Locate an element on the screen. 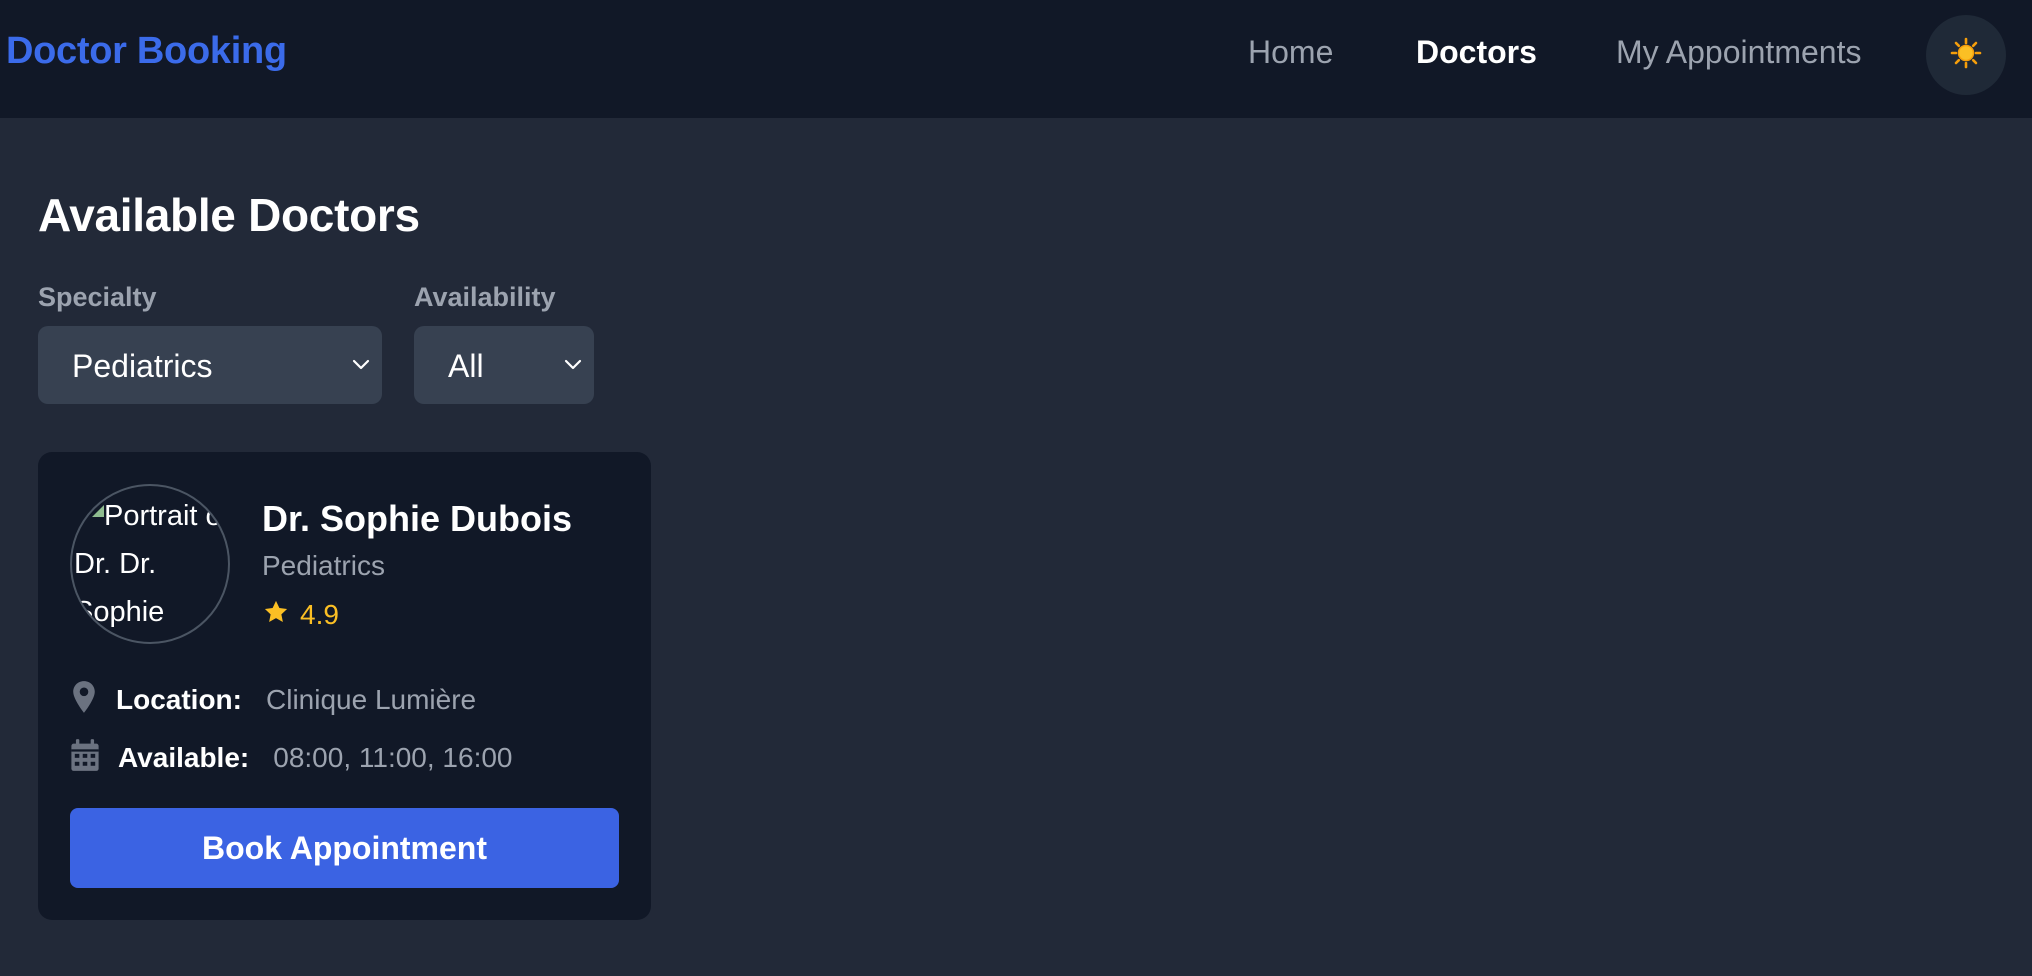  nav-link-doctors: Doctors is located at coordinates (1476, 52).